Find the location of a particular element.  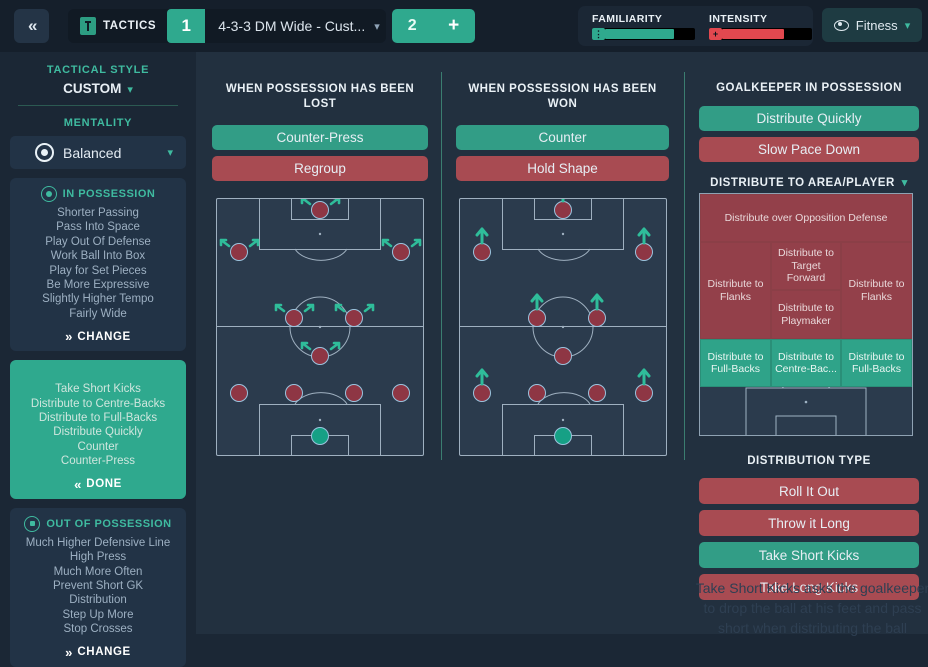

in-possession-header: IN POSSESSION is located at coordinates (98, 194).